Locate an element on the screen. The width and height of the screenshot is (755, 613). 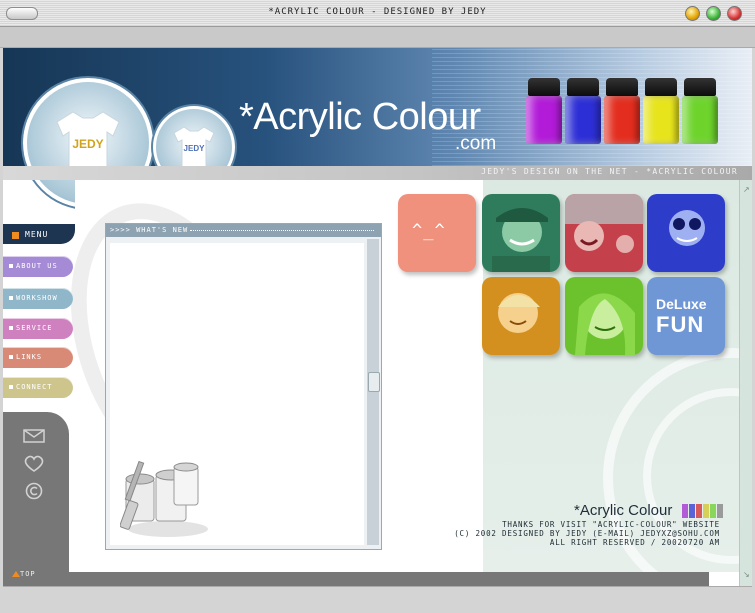
photo-tile-swimmer is located at coordinates (686, 233).